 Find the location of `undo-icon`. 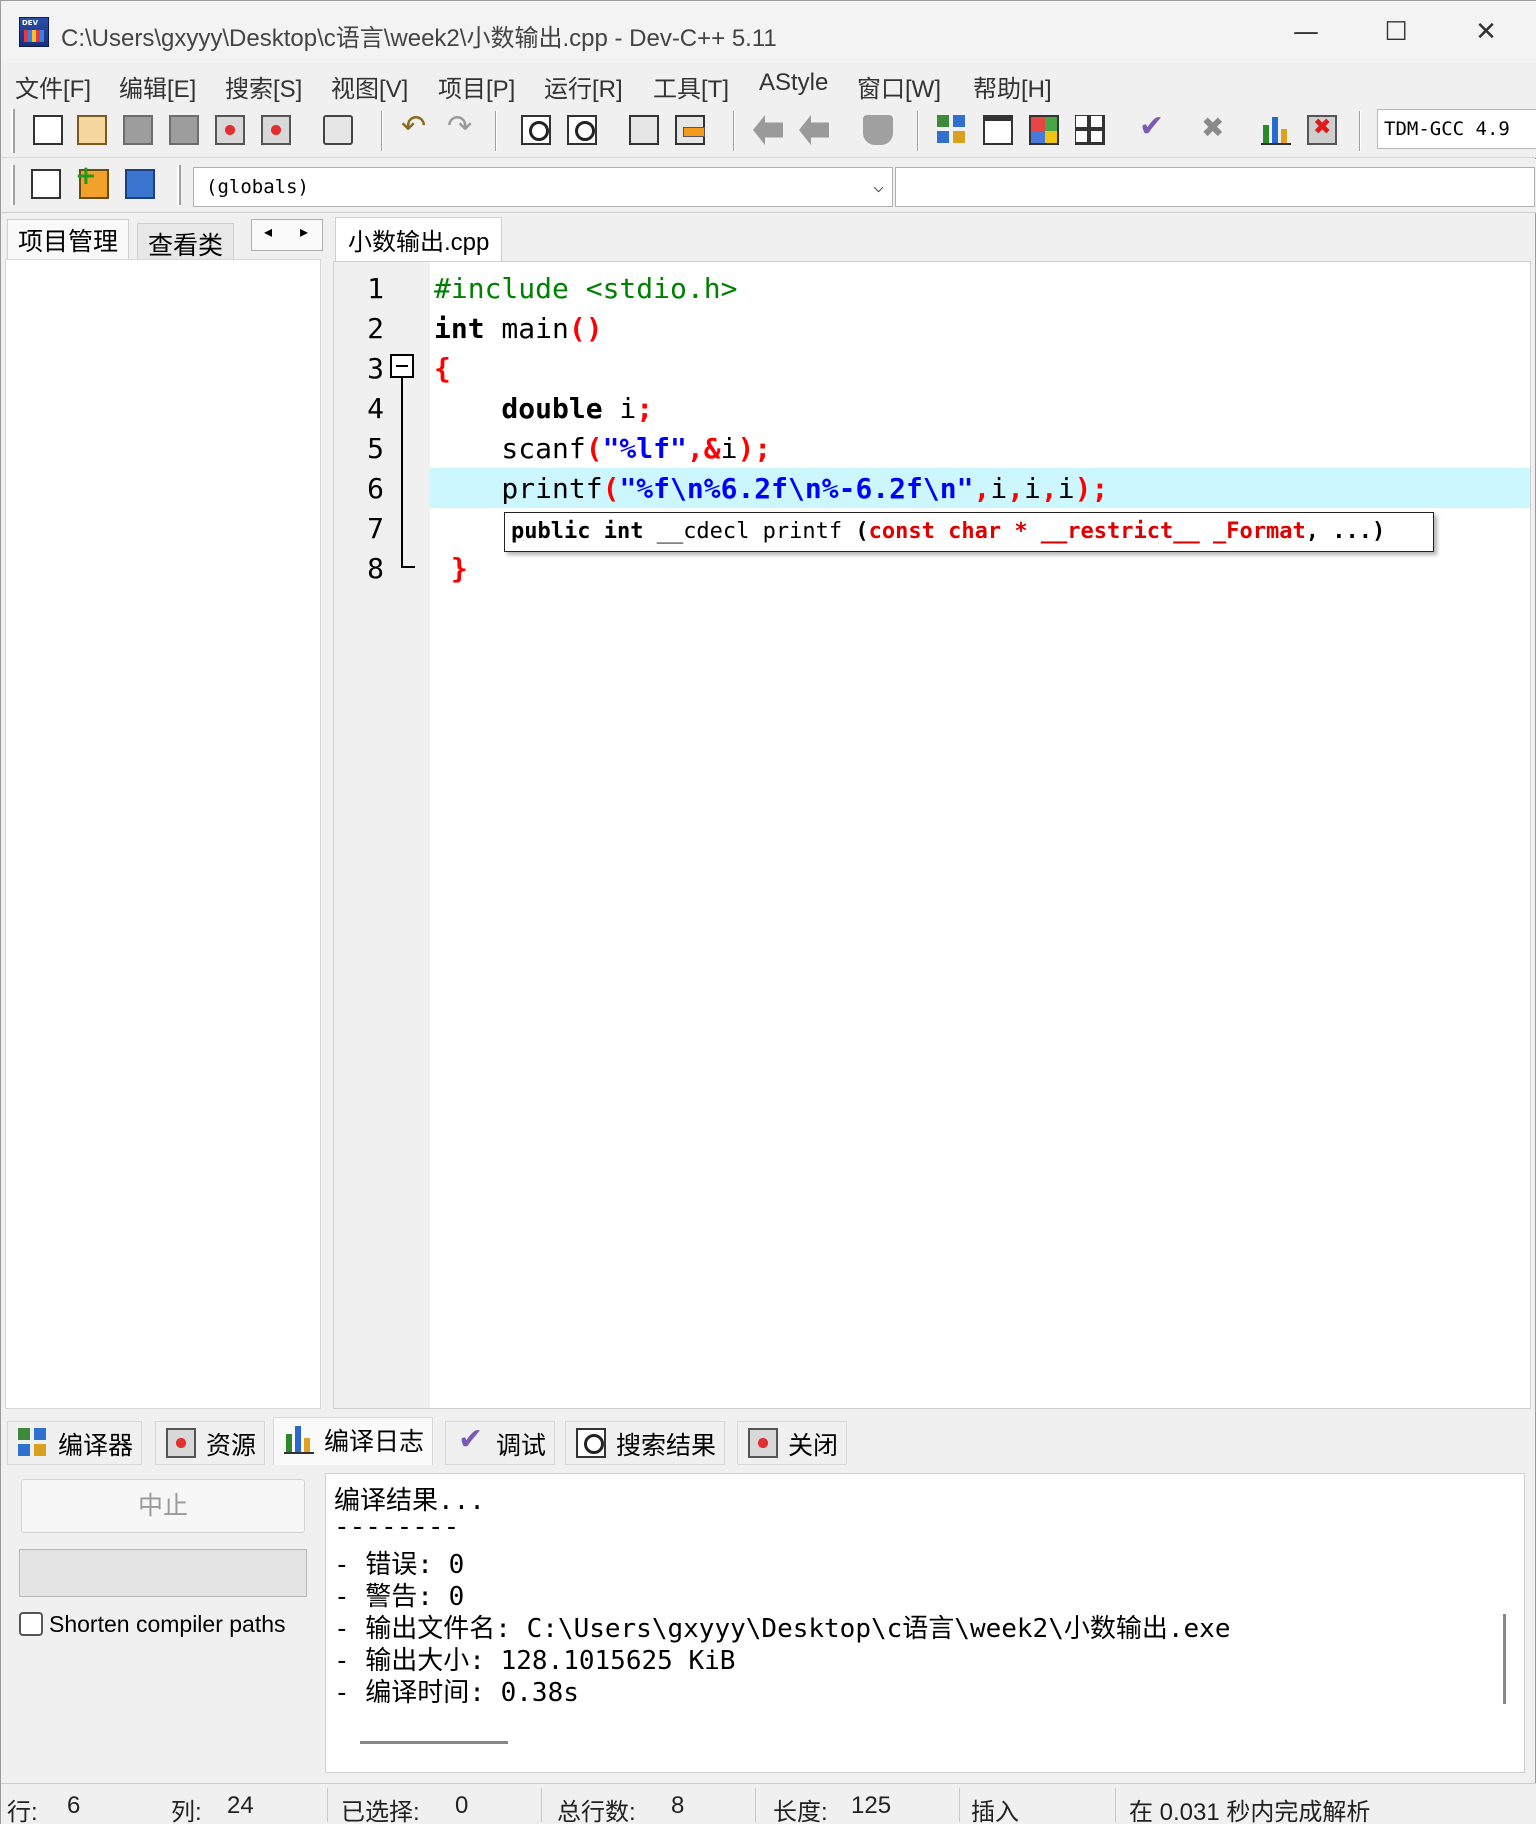

undo-icon is located at coordinates (416, 127).